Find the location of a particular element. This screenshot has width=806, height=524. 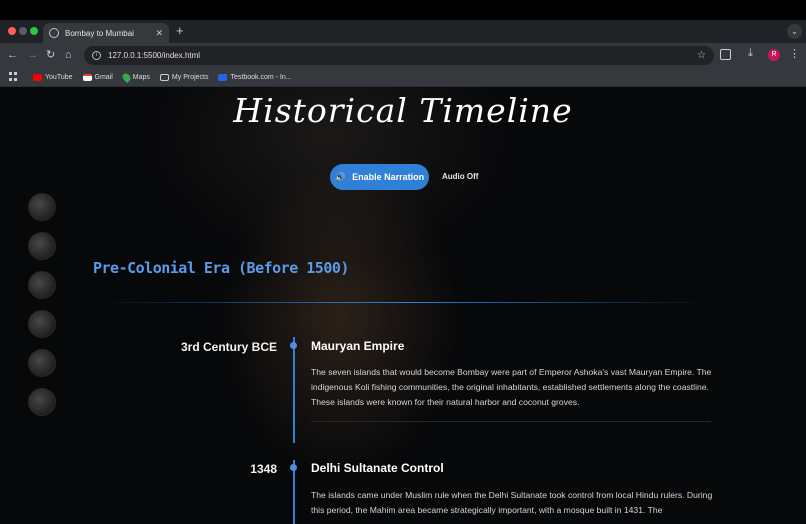

window-minimize-button is located at coordinates (23, 31).